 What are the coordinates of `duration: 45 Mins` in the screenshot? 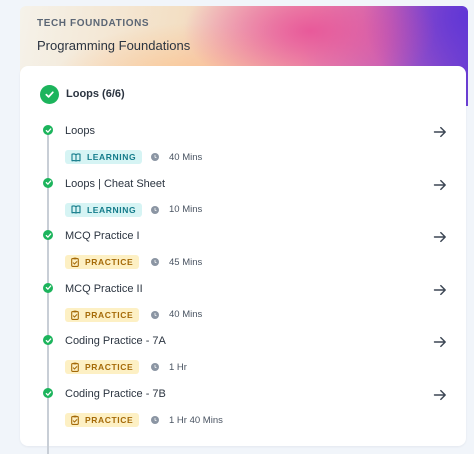 It's located at (176, 262).